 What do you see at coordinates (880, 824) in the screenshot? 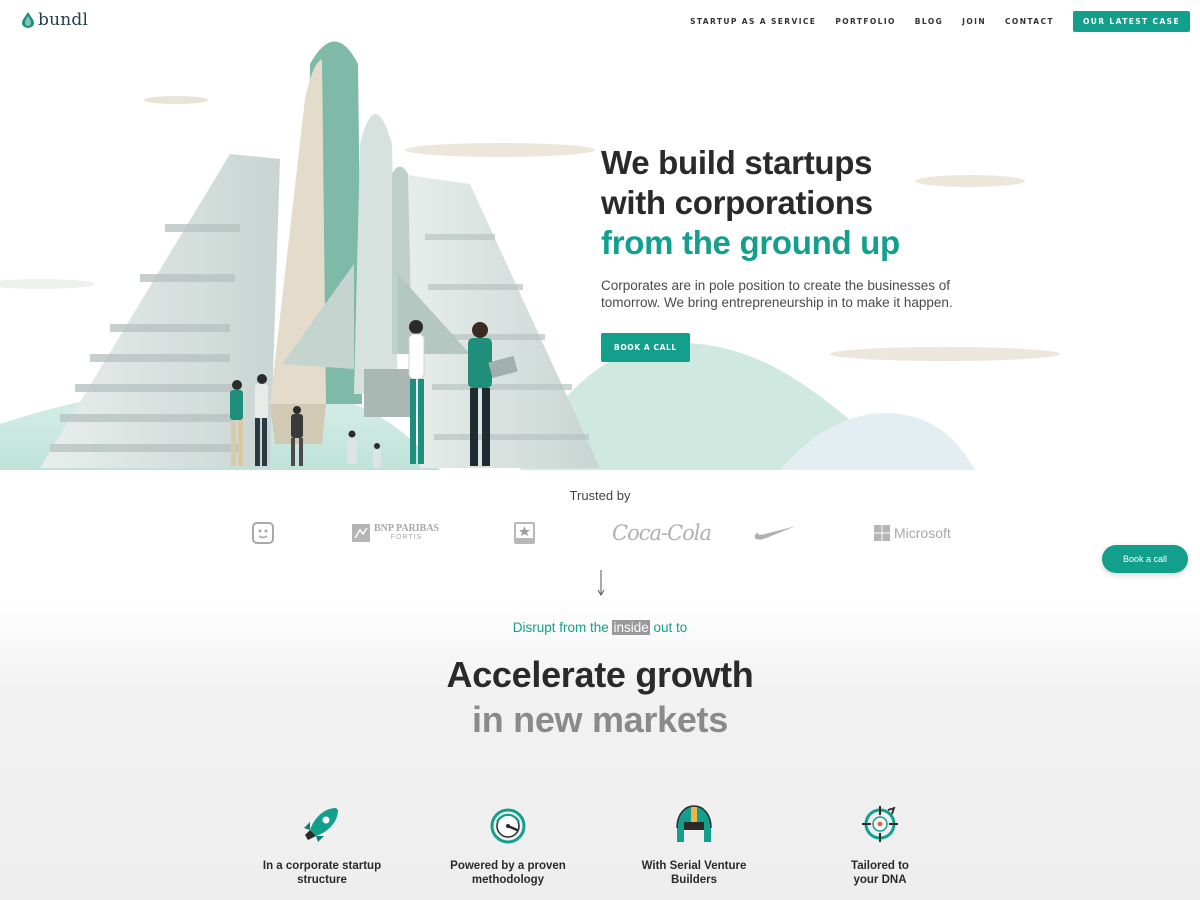
I see `target-icon` at bounding box center [880, 824].